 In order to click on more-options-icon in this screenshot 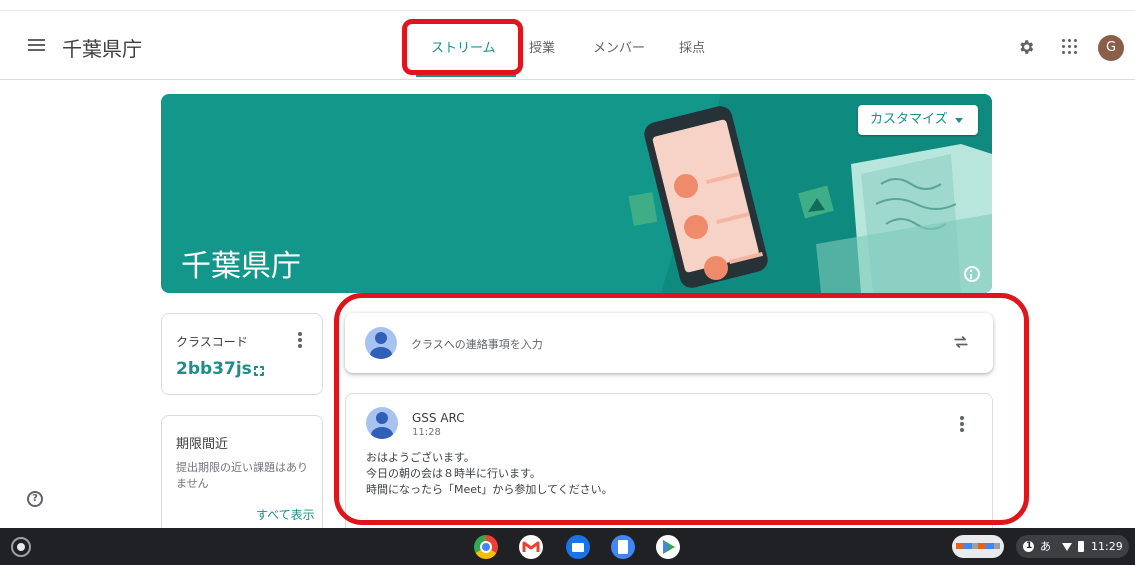, I will do `click(300, 340)`.